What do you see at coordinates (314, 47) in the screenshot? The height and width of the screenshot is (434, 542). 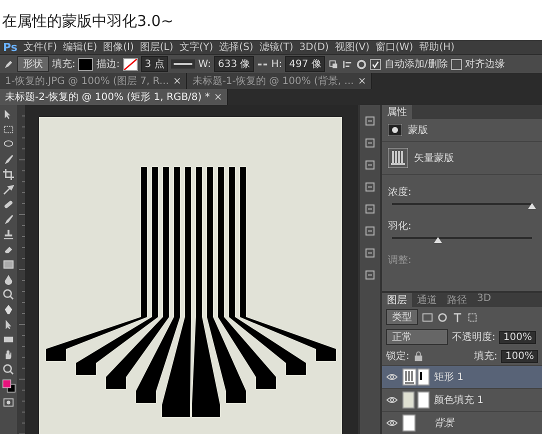 I see `menu-item: 3D(D)` at bounding box center [314, 47].